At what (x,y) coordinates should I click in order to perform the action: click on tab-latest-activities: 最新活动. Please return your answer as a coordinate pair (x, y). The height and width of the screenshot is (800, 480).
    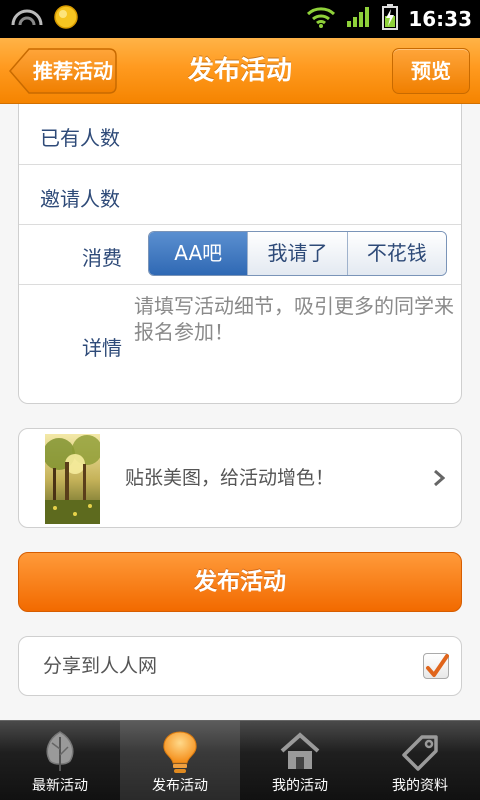
    Looking at the image, I should click on (60, 760).